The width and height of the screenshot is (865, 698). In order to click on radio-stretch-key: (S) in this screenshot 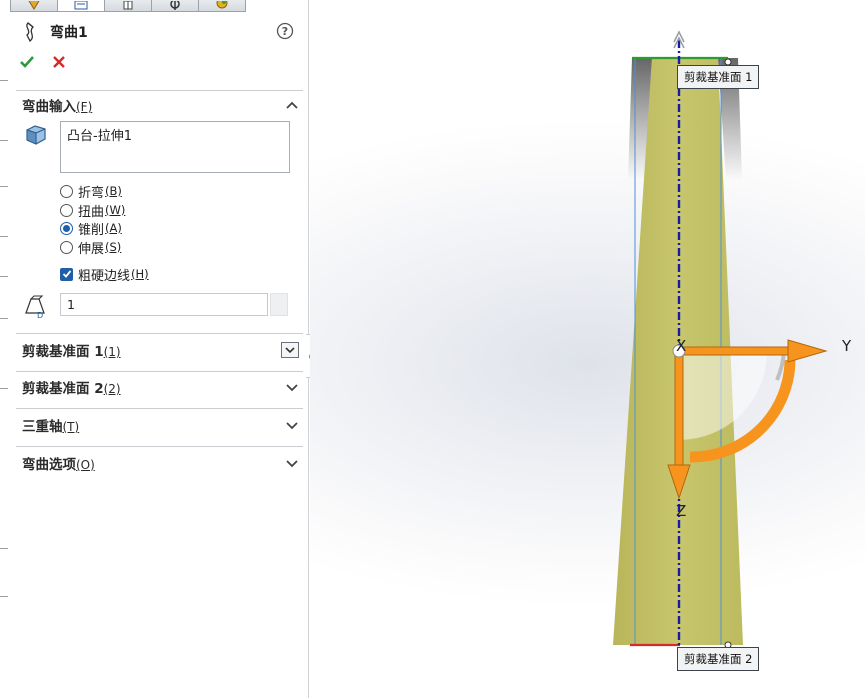, I will do `click(113, 247)`.